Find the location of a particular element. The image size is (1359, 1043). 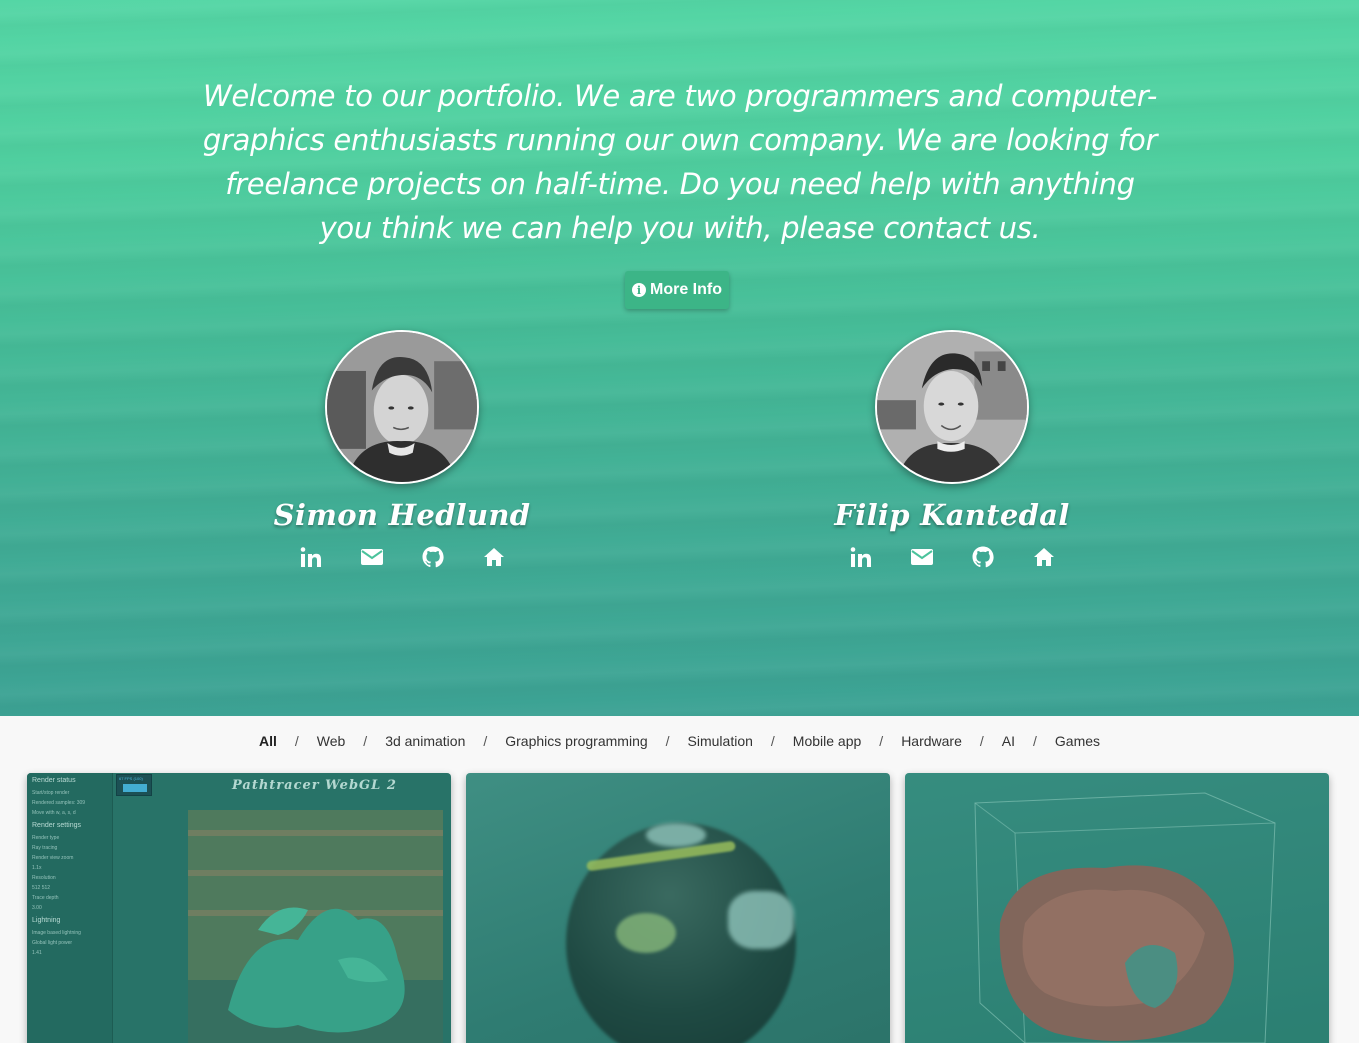

panel-heading: Lightning is located at coordinates (46, 920).